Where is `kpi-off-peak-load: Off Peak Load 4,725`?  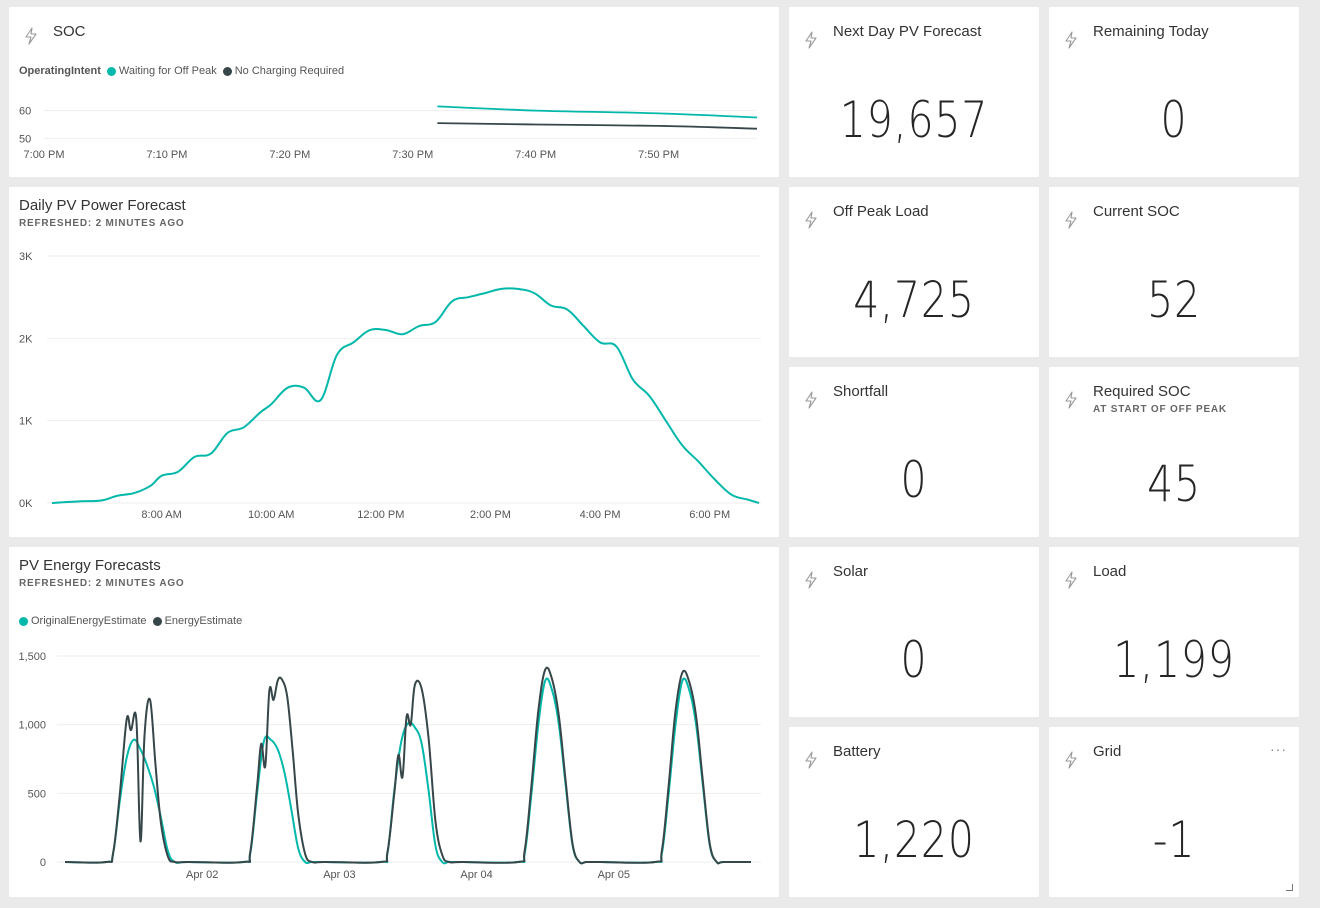 kpi-off-peak-load: Off Peak Load 4,725 is located at coordinates (914, 272).